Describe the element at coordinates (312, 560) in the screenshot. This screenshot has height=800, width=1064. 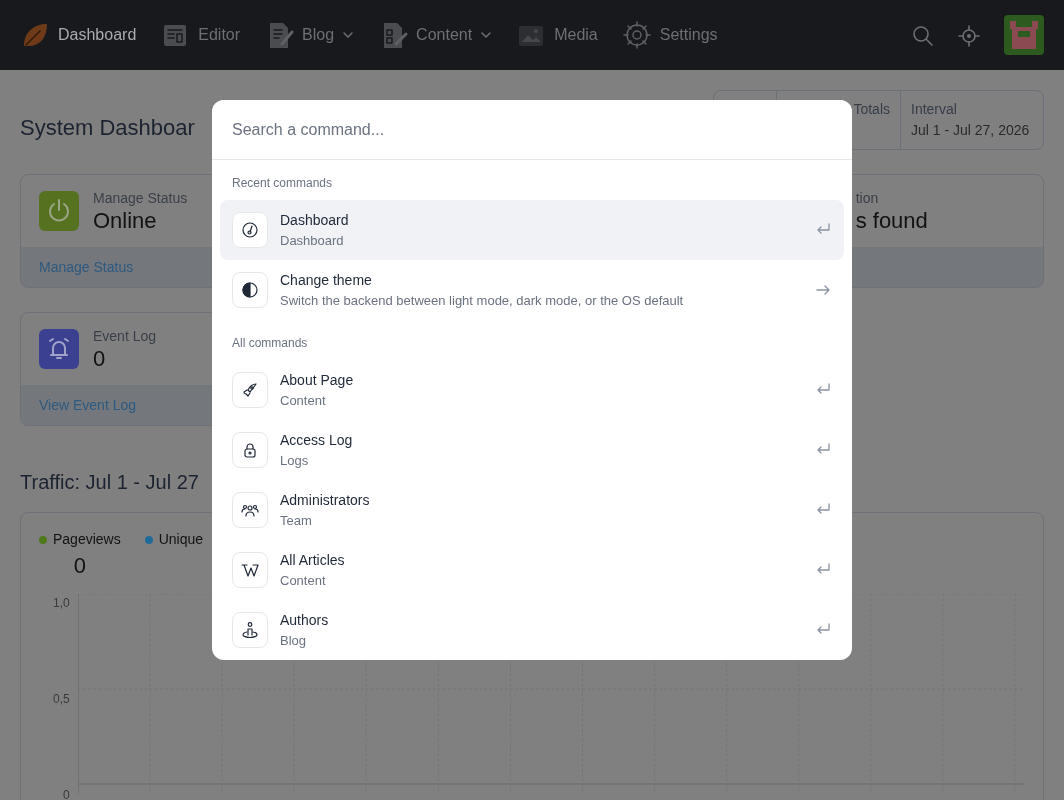
I see `command-title: All Articles` at that location.